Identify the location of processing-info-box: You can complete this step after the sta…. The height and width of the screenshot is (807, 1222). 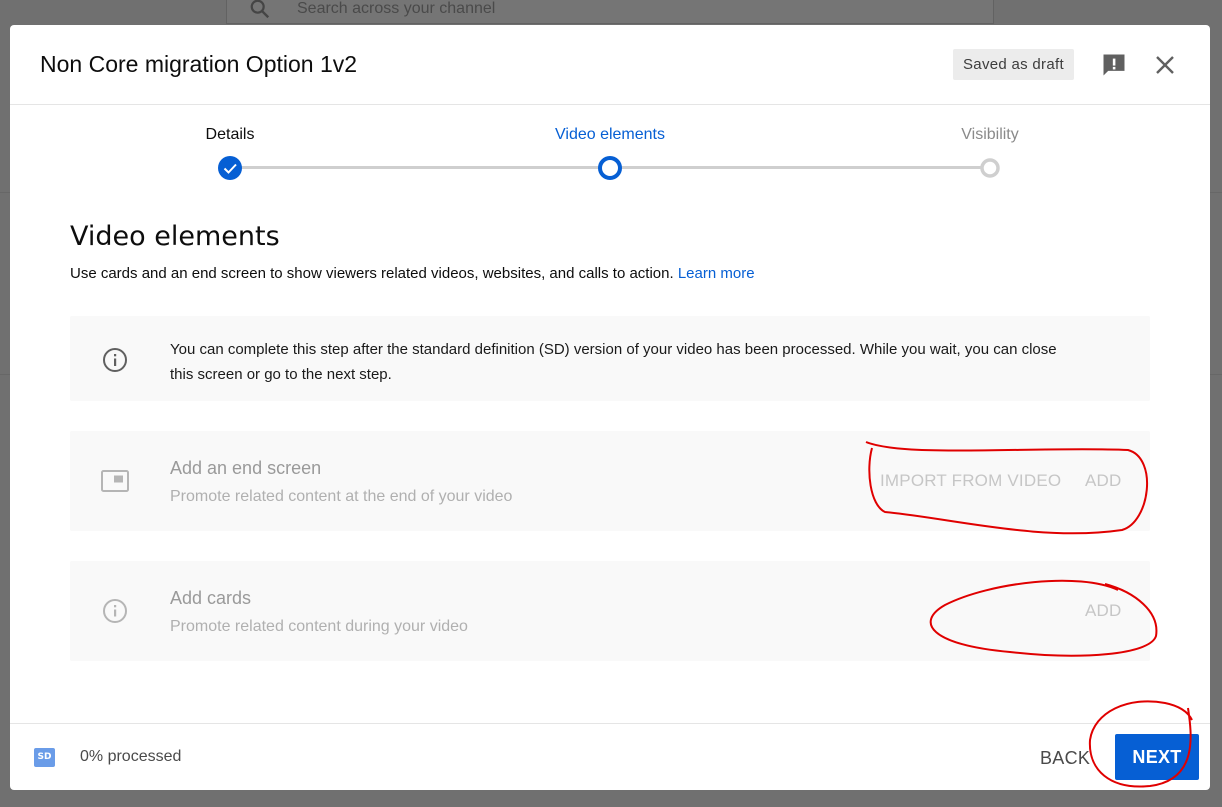
(610, 358).